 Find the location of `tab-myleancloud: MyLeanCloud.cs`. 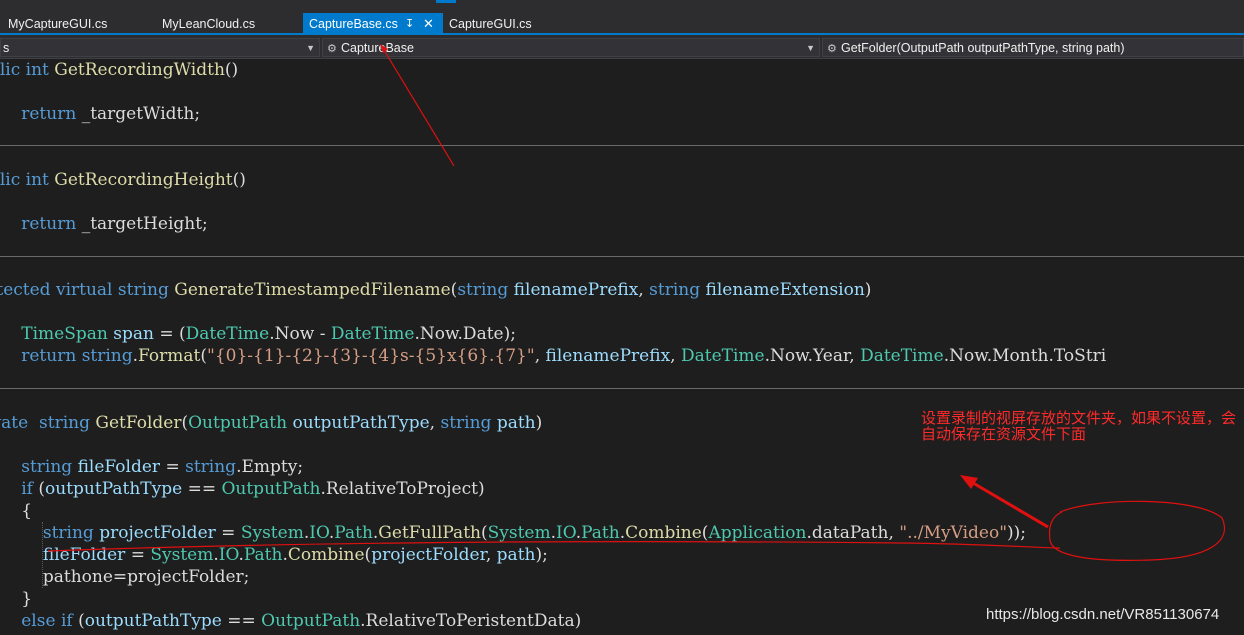

tab-myleancloud: MyLeanCloud.cs is located at coordinates (208, 24).